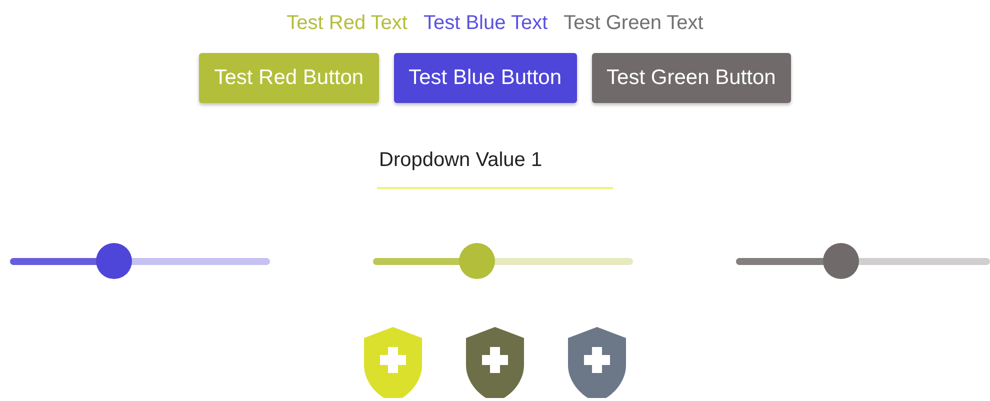  I want to click on test-button: Test Green Button, so click(691, 78).